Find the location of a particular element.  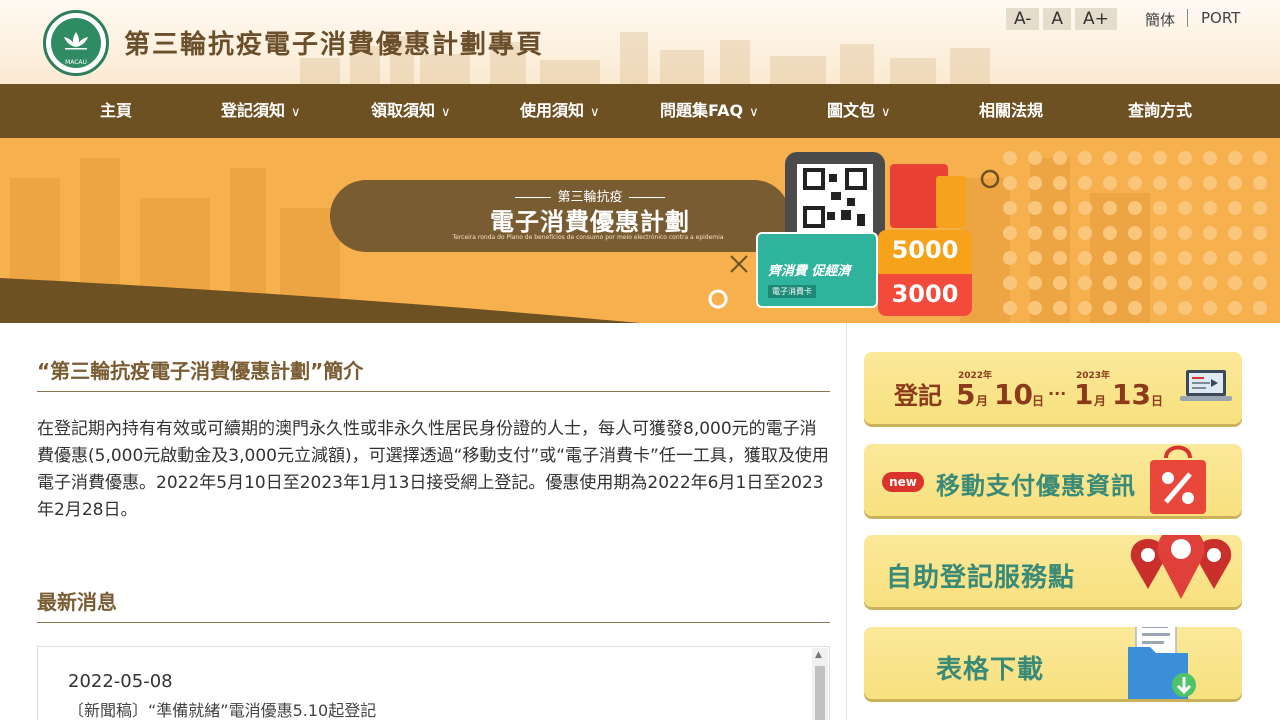

sidebar-divider is located at coordinates (846, 521).